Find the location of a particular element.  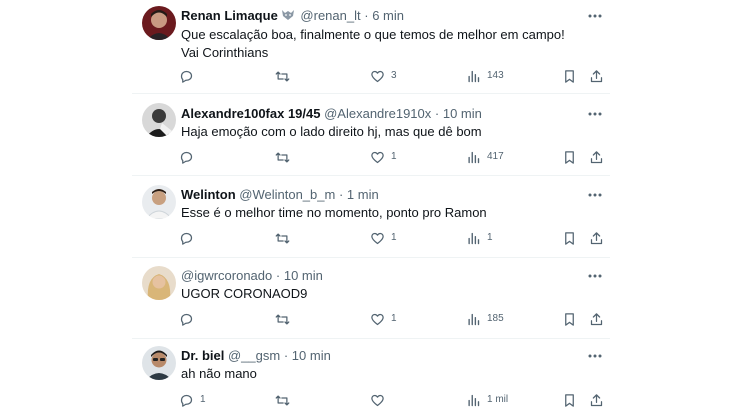

tweet-actions: 1 185 is located at coordinates (391, 319).